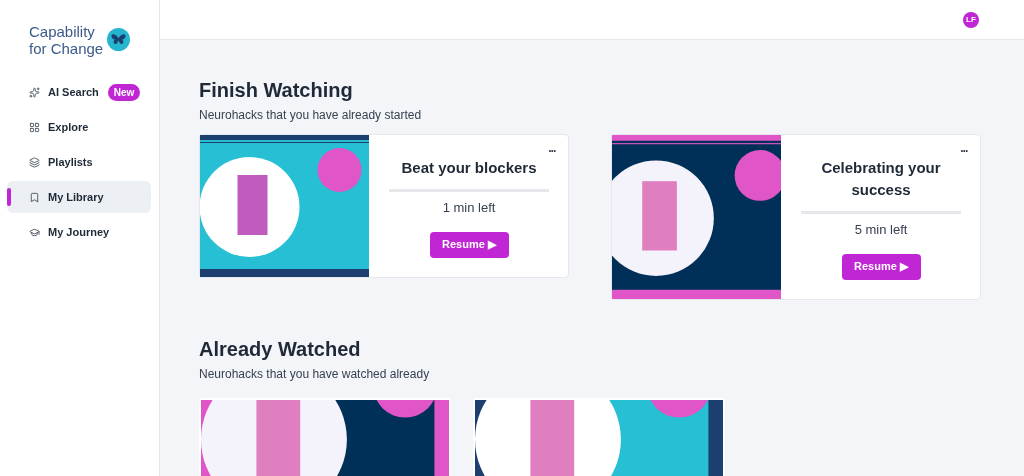 The image size is (1024, 476). Describe the element at coordinates (280, 349) in the screenshot. I see `section-title: Already Watched` at that location.